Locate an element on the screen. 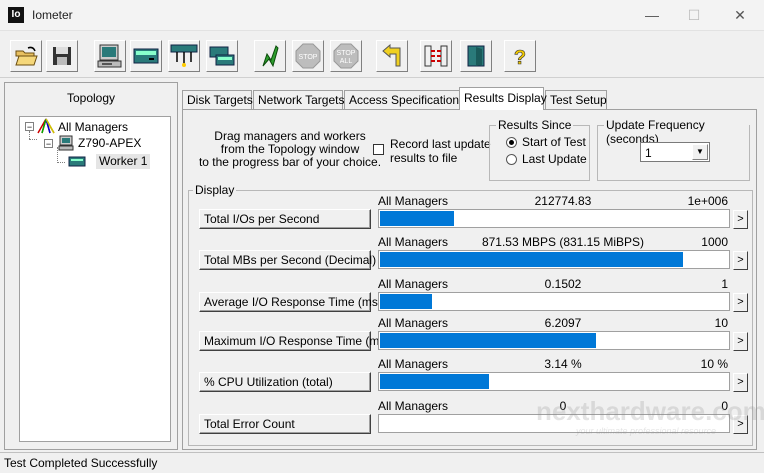  stop-button: STOP is located at coordinates (308, 56).